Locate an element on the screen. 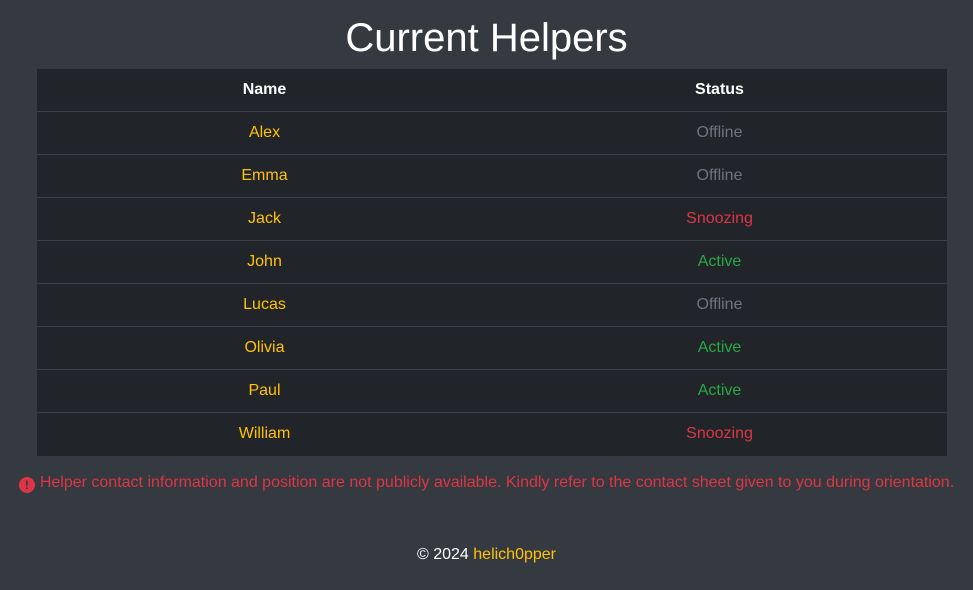  table-row: Jack Snoozing is located at coordinates (492, 219).